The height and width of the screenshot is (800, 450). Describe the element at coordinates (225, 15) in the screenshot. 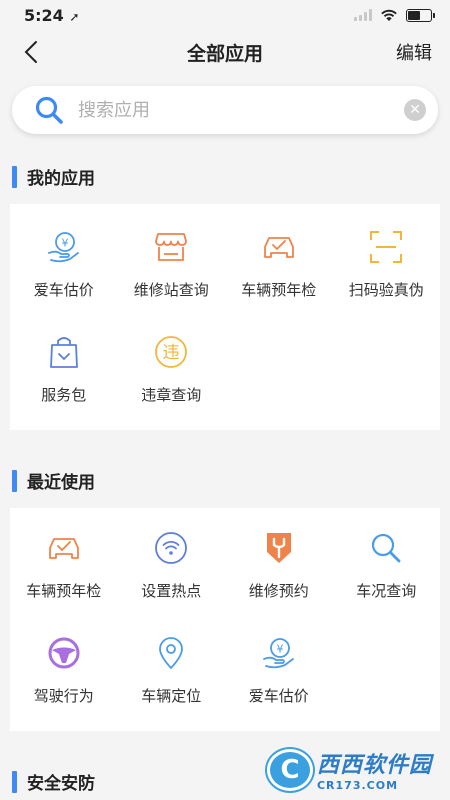

I see `status-bar: 5:24 ➚` at that location.